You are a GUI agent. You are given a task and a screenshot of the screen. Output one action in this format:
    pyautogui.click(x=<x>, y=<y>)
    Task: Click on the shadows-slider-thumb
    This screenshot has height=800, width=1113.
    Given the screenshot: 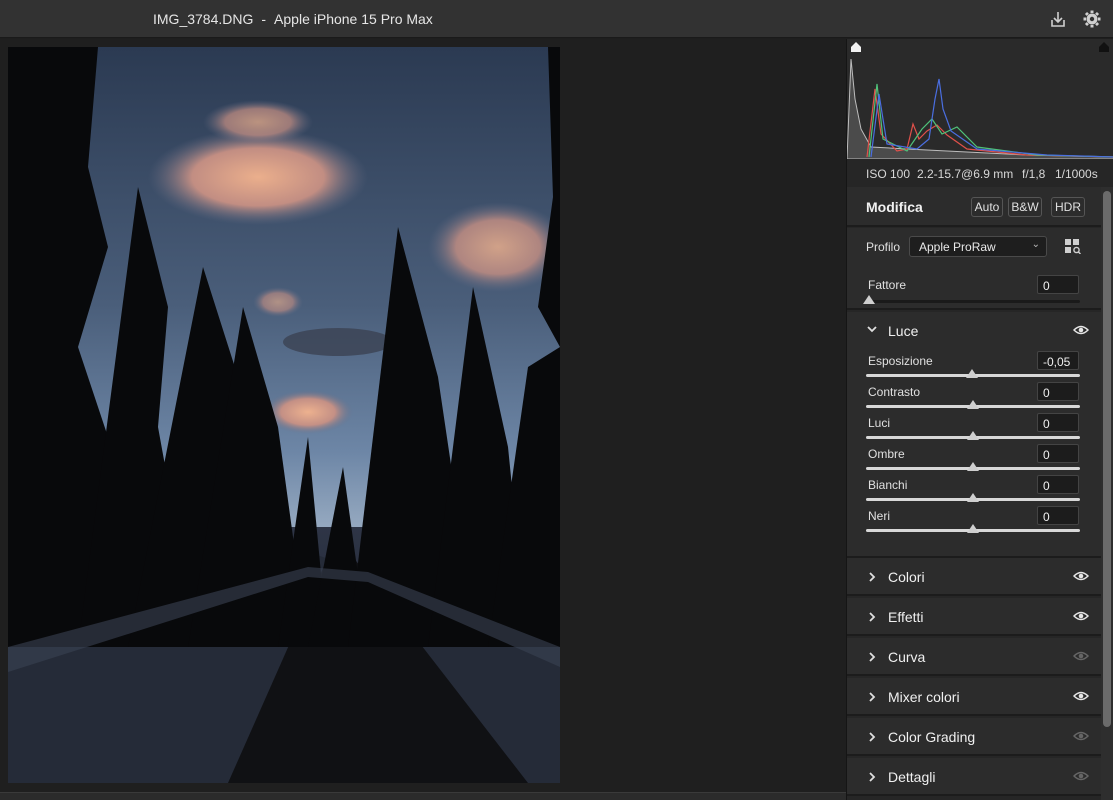 What is the action you would take?
    pyautogui.click(x=973, y=466)
    